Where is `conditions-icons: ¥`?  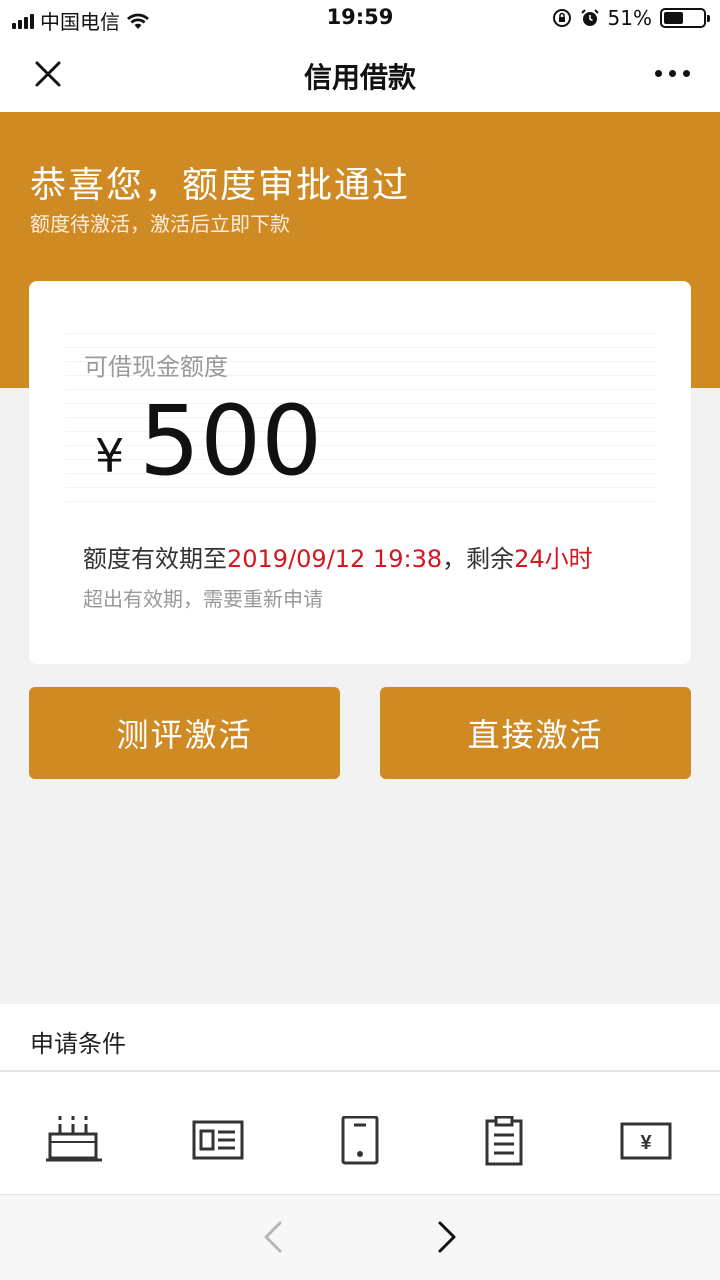
conditions-icons: ¥ is located at coordinates (360, 1141).